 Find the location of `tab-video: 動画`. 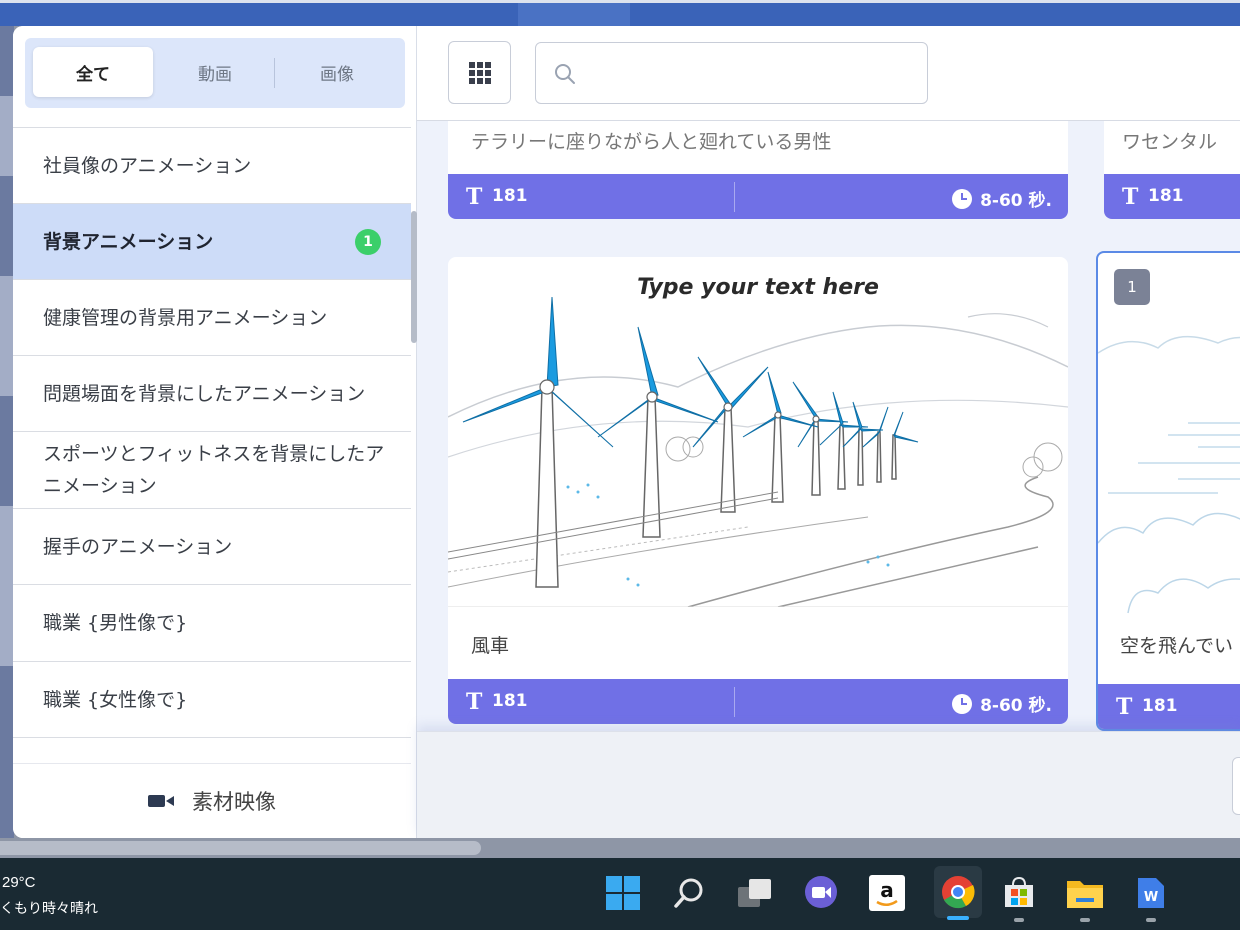

tab-video: 動画 is located at coordinates (215, 72).